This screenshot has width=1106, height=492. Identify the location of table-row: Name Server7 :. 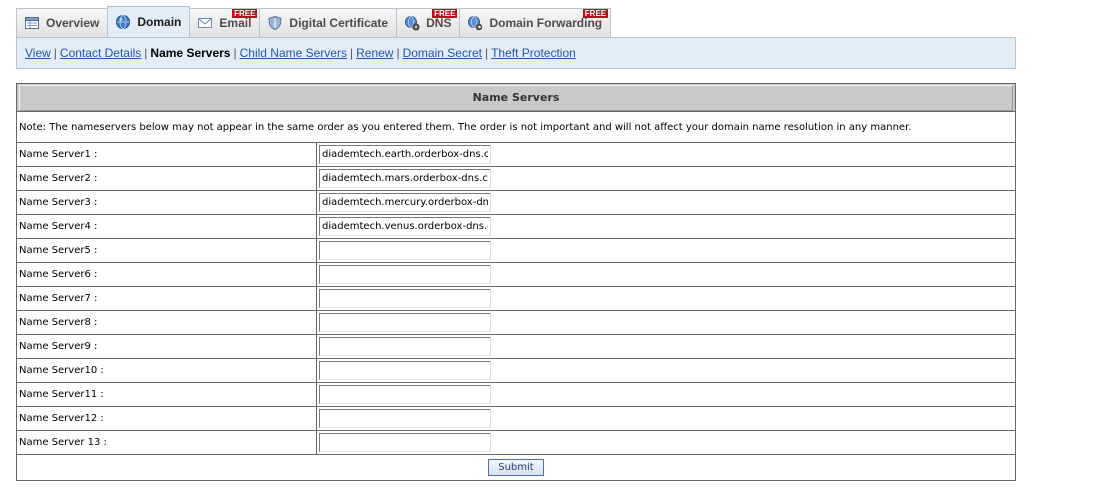
(516, 299).